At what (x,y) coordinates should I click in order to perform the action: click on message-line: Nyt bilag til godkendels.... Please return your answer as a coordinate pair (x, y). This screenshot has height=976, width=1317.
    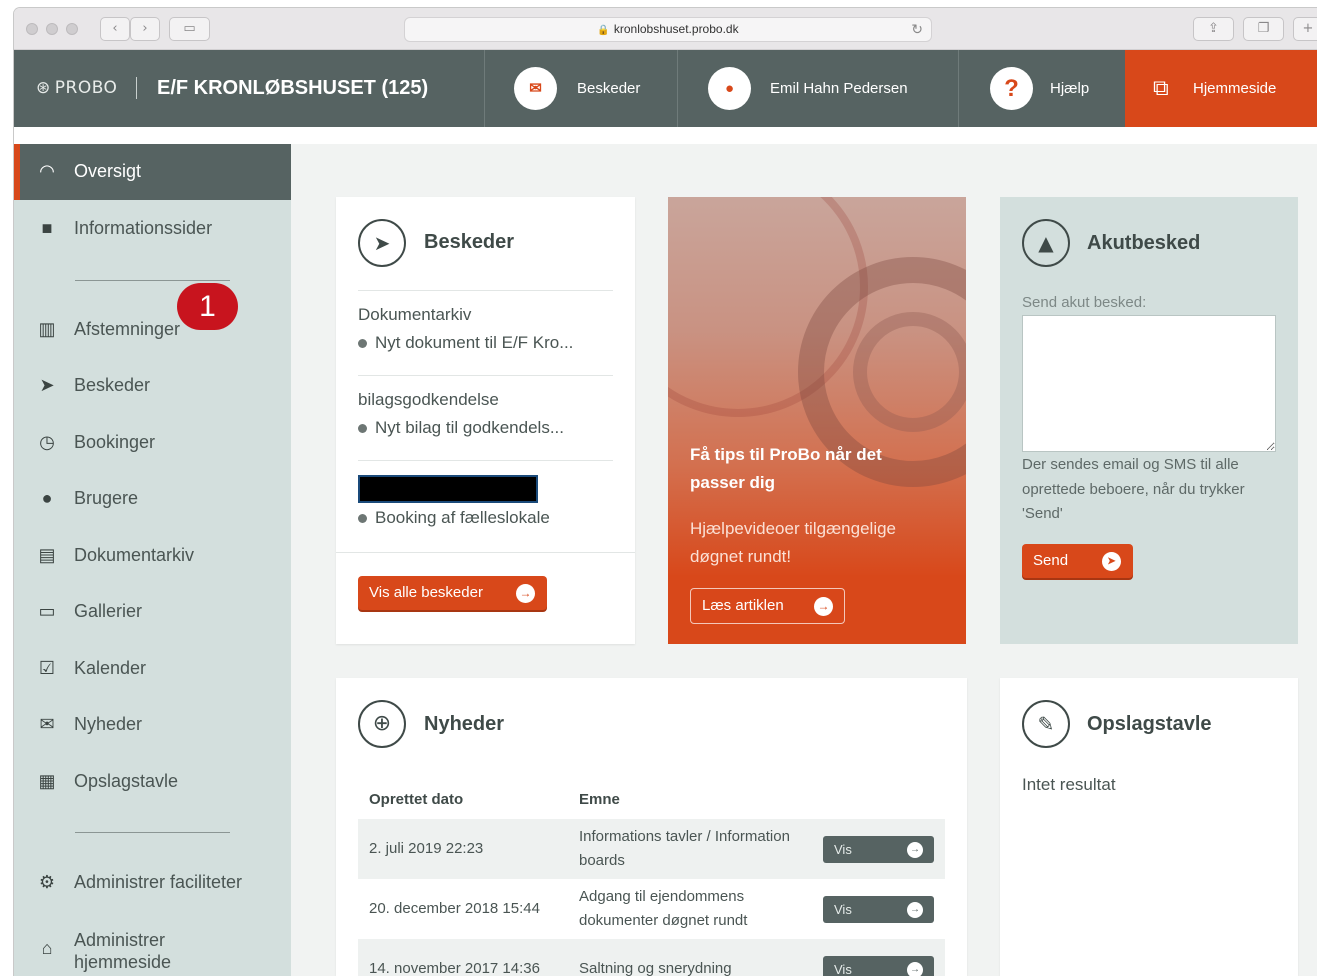
    Looking at the image, I should click on (485, 428).